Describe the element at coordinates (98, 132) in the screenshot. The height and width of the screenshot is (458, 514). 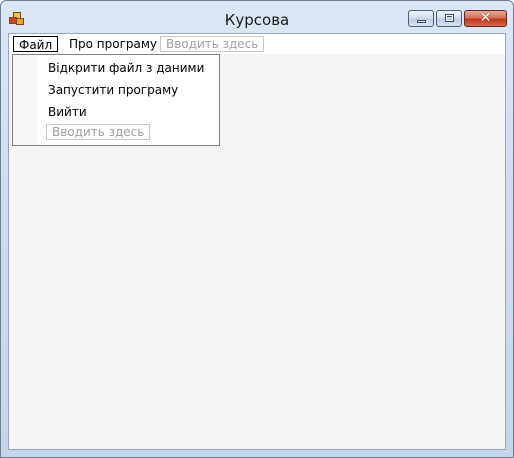
I see `dropdown-type-here-placeholder: Вводить здесь` at that location.